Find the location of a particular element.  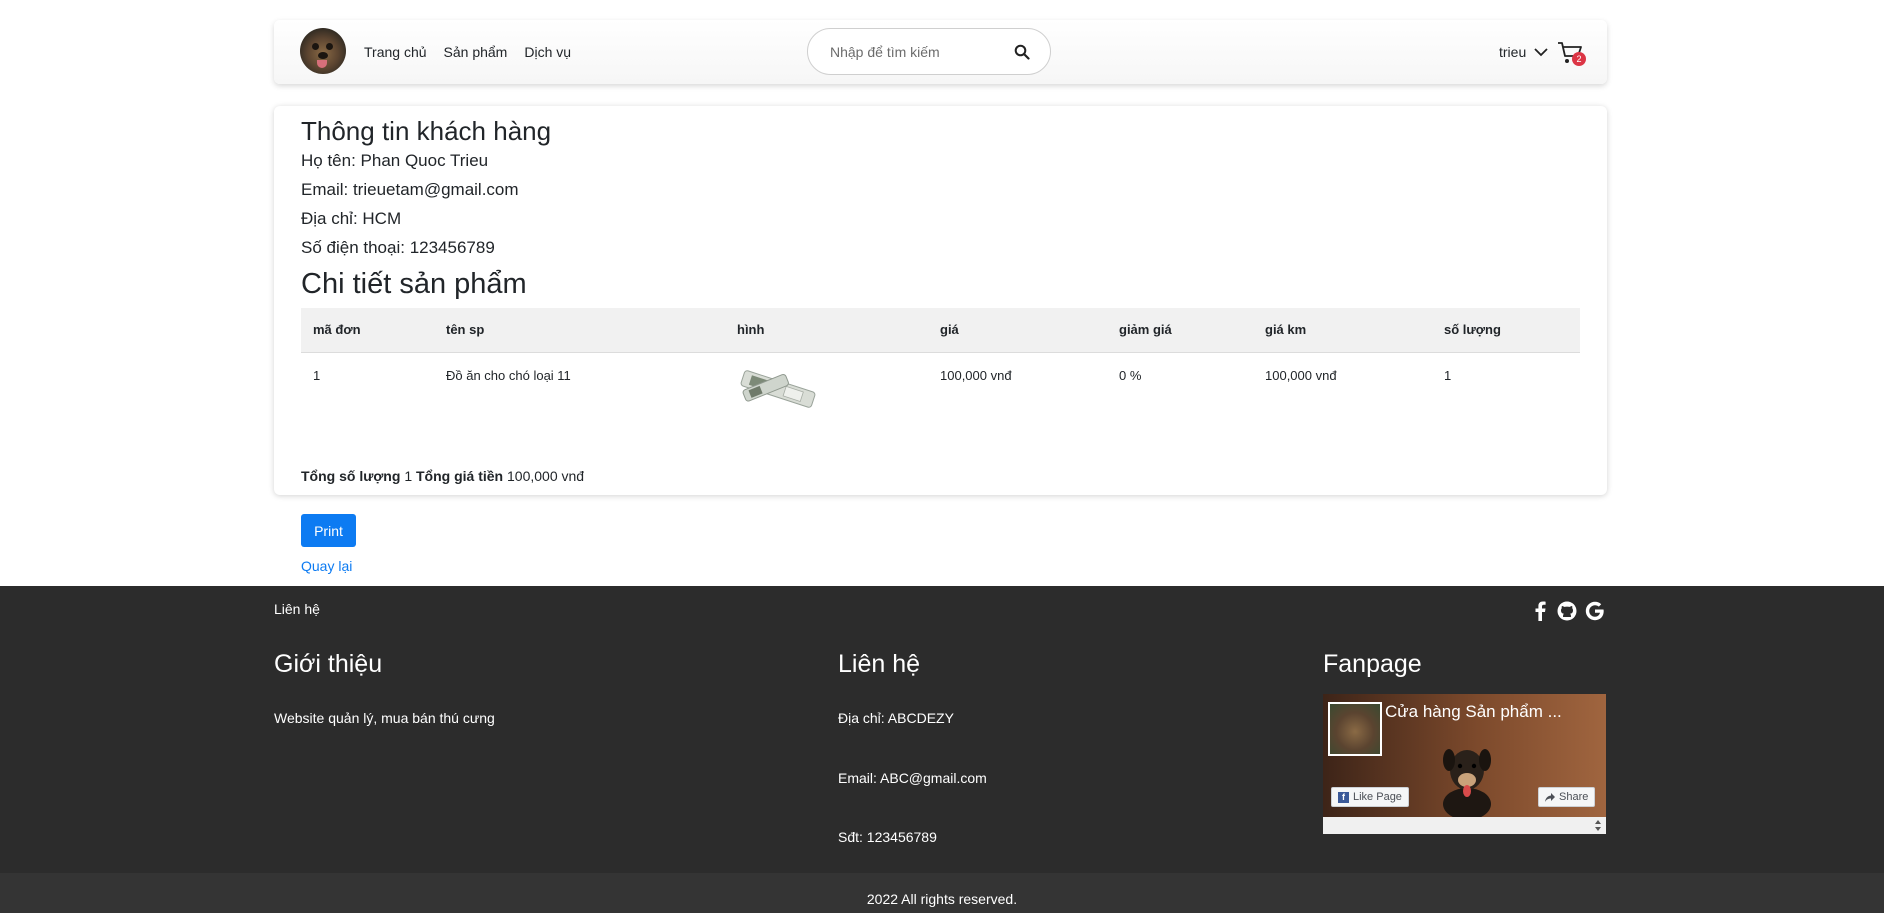

total-qty-value: 1 is located at coordinates (408, 476).